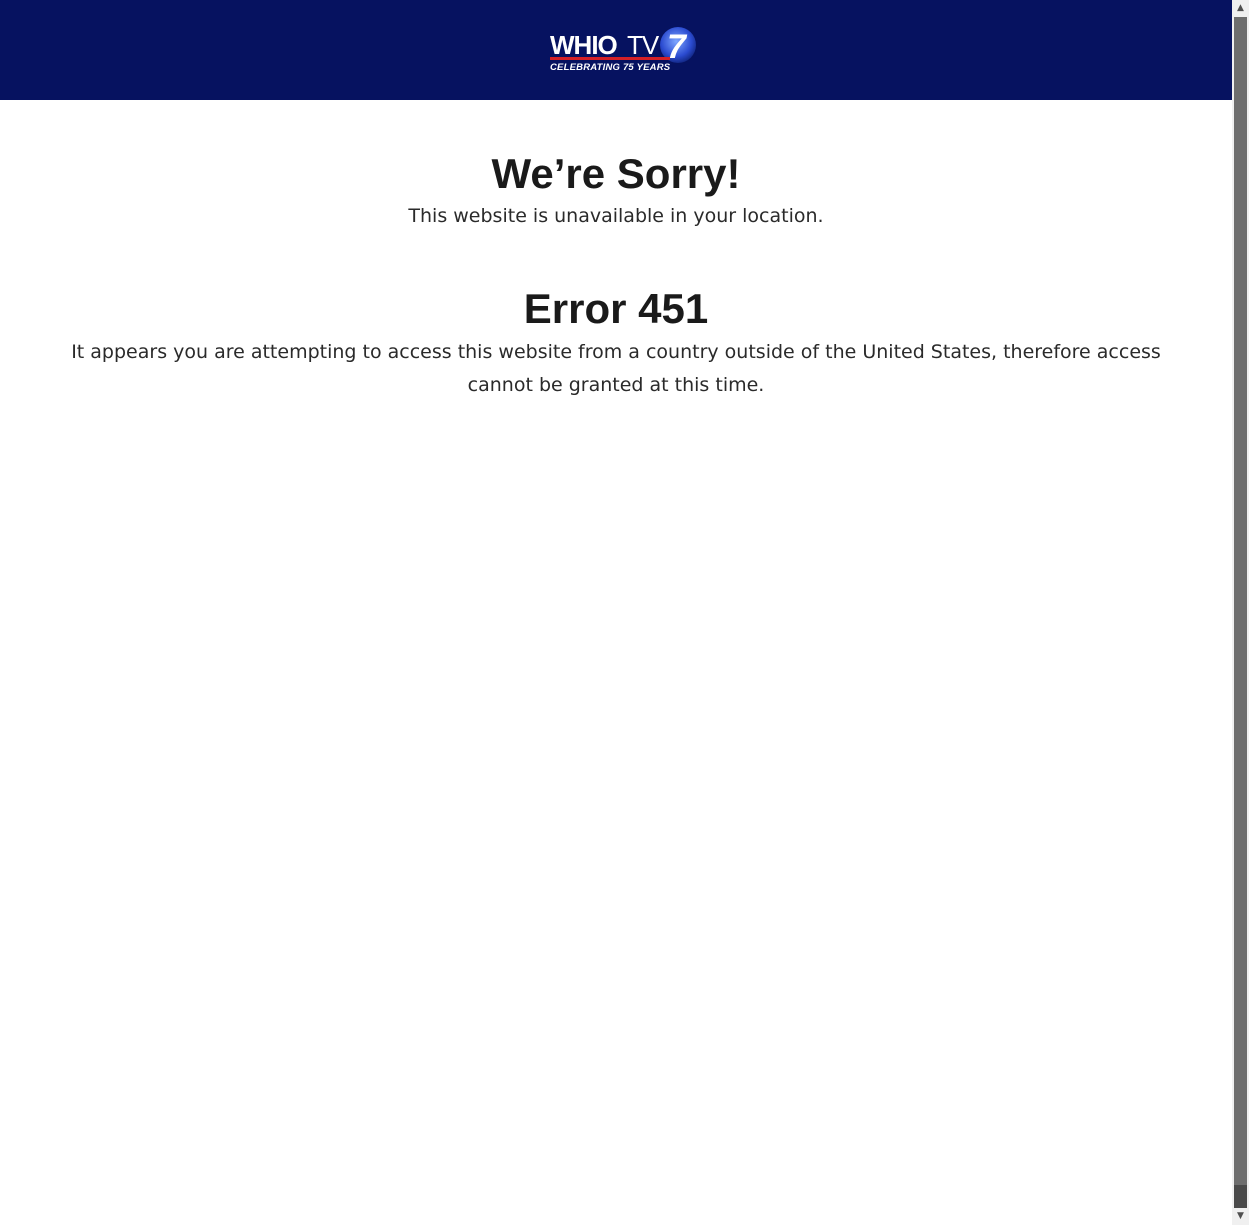 This screenshot has height=1225, width=1249. I want to click on logo-tv-text: TV, so click(643, 45).